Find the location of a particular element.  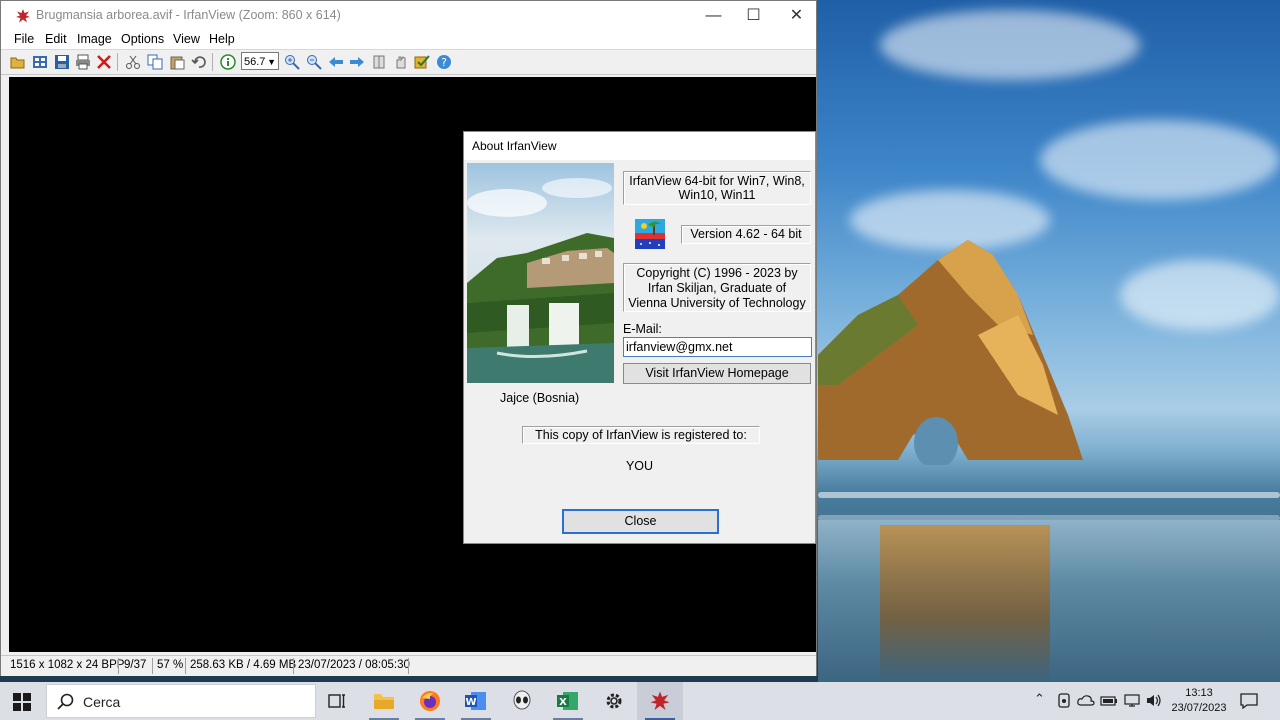

menu-options: Options is located at coordinates (142, 39).